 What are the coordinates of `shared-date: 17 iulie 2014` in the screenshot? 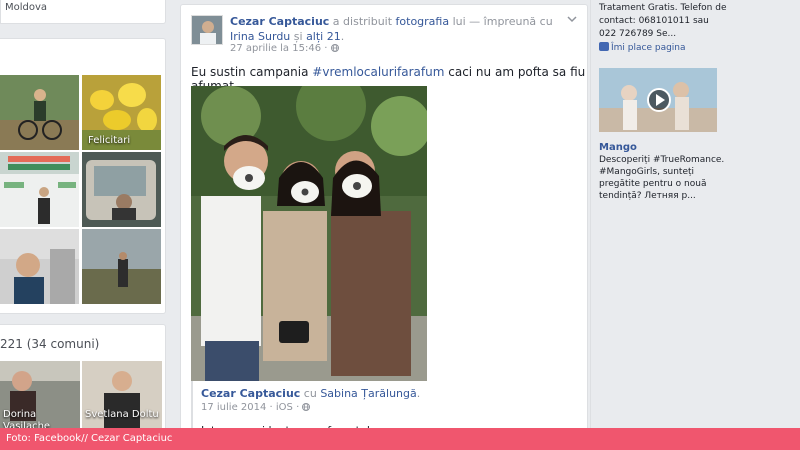 It's located at (233, 407).